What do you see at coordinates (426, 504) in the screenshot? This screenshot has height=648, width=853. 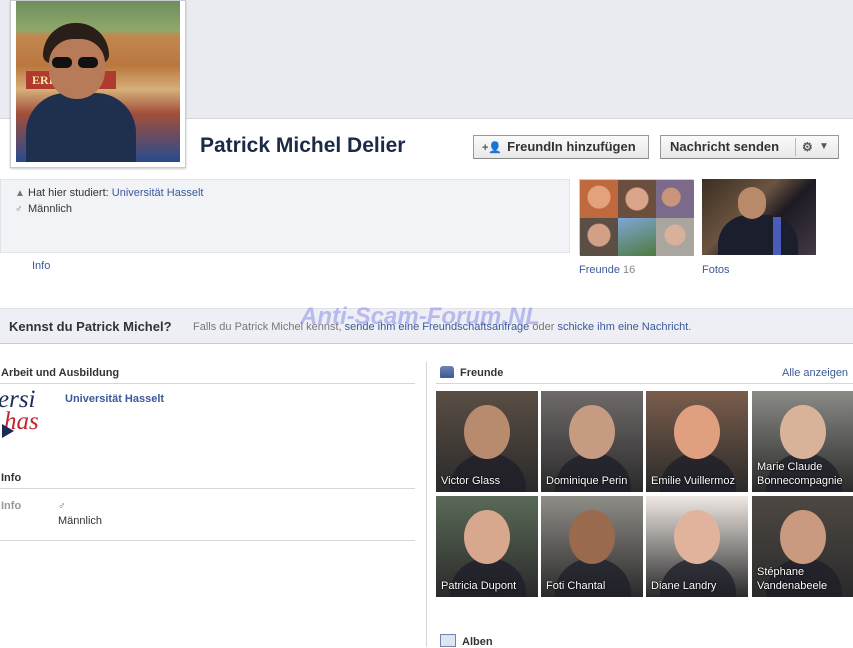 I see `column-divider` at bounding box center [426, 504].